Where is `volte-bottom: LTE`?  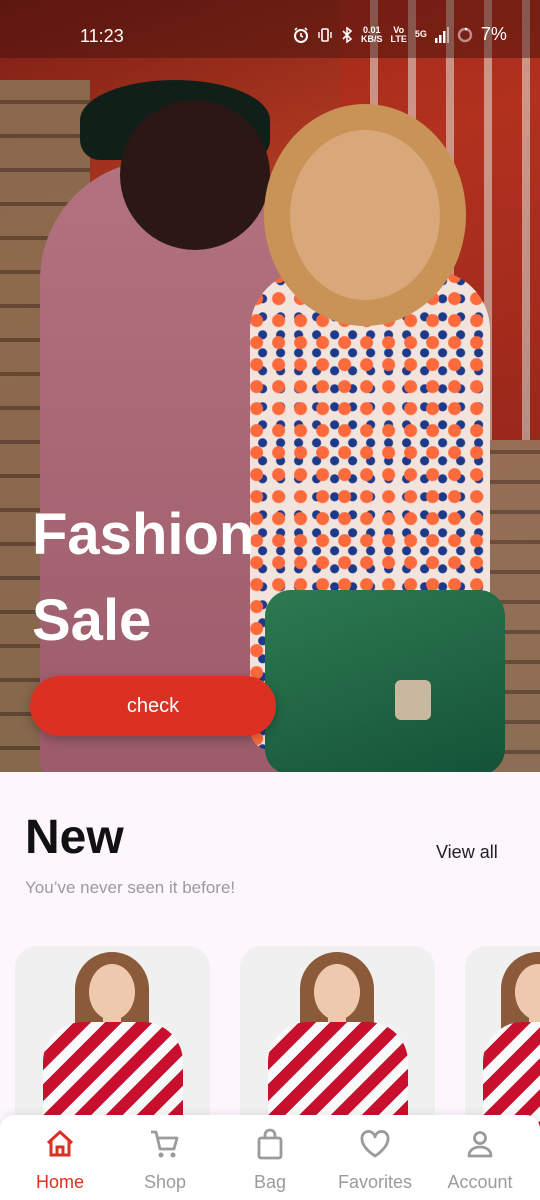
volte-bottom: LTE is located at coordinates (398, 38).